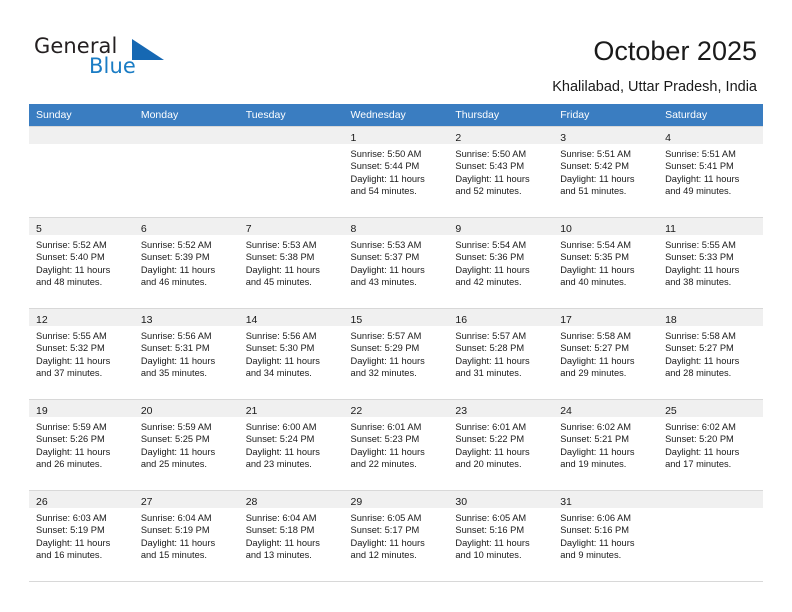 The height and width of the screenshot is (612, 792). I want to click on day-number-bar: 8, so click(396, 226).